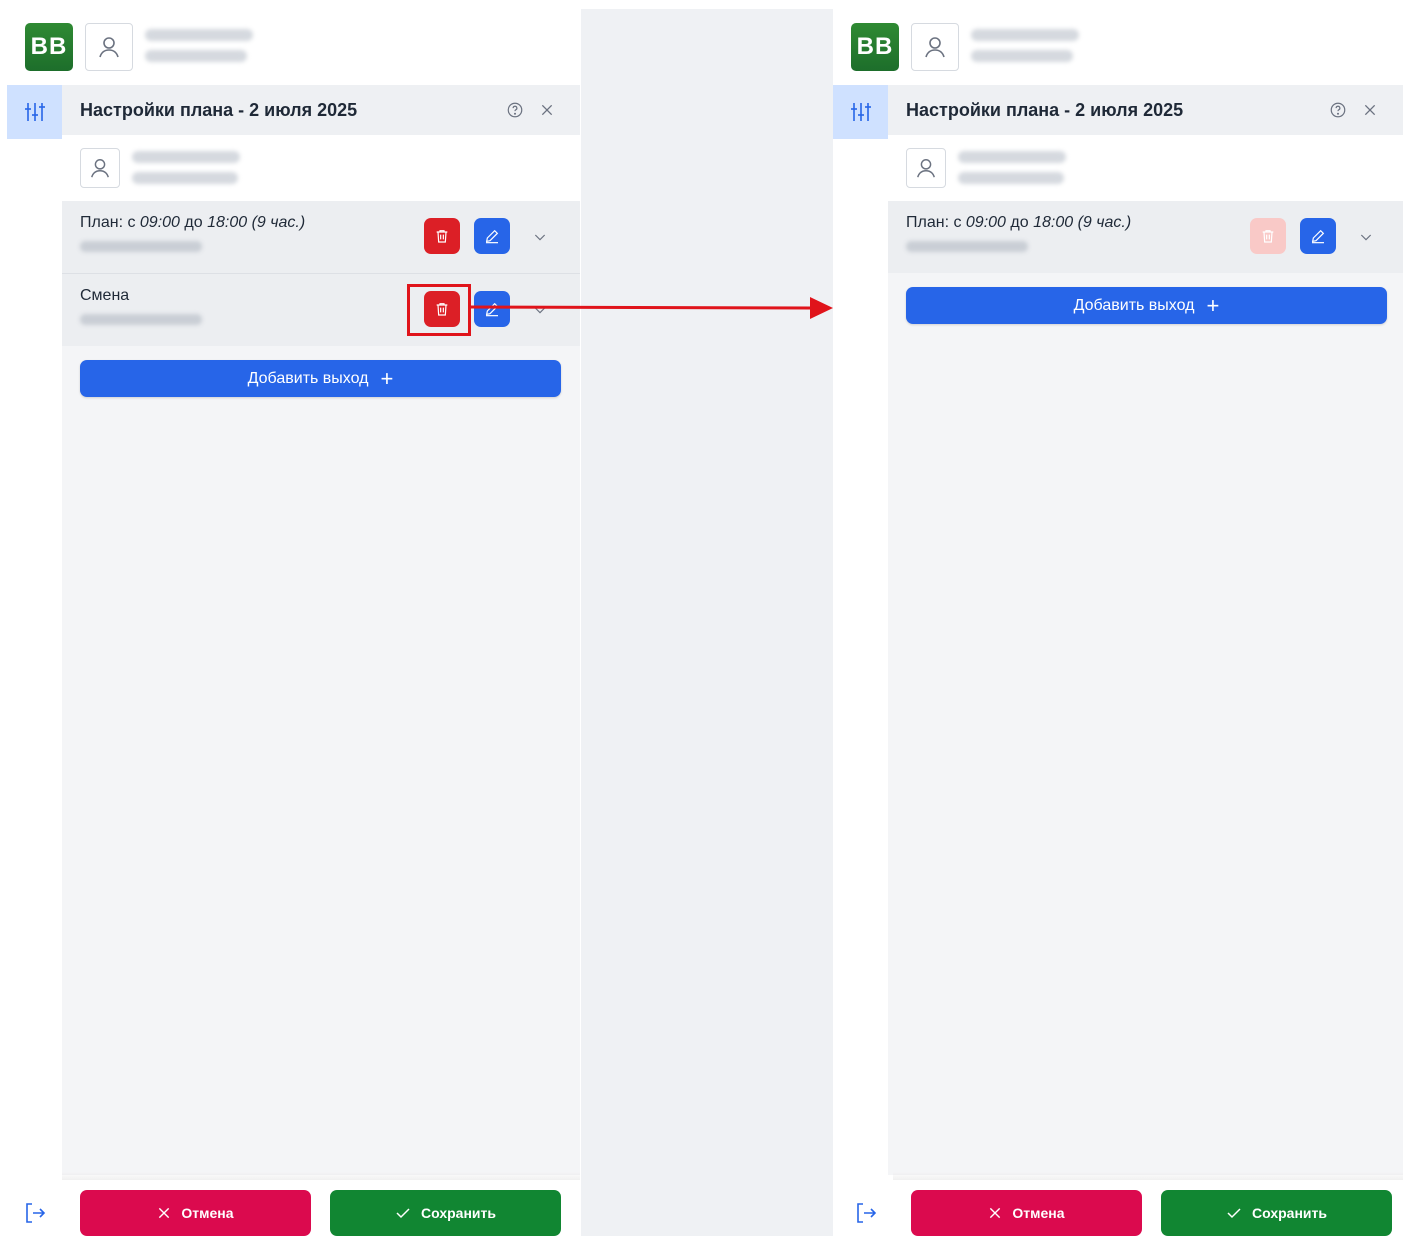 The width and height of the screenshot is (1403, 1236). I want to click on annotation-highlight-box, so click(439, 310).